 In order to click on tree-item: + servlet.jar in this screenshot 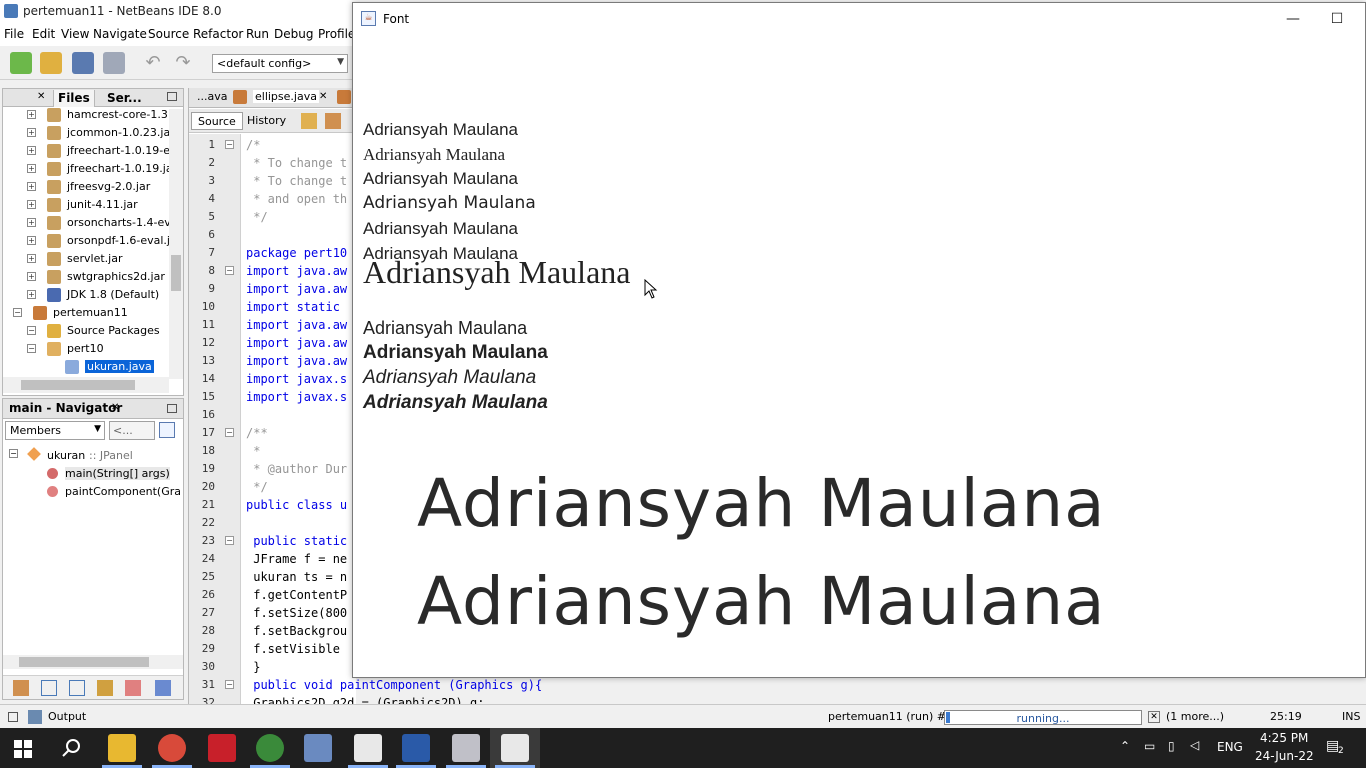, I will do `click(88, 259)`.